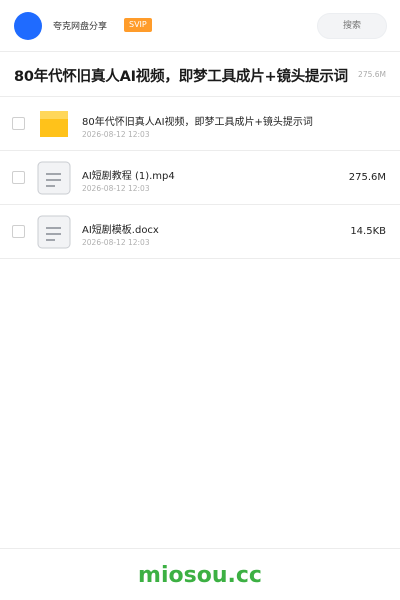 The image size is (400, 600). What do you see at coordinates (54, 232) in the screenshot?
I see `document-file-icon` at bounding box center [54, 232].